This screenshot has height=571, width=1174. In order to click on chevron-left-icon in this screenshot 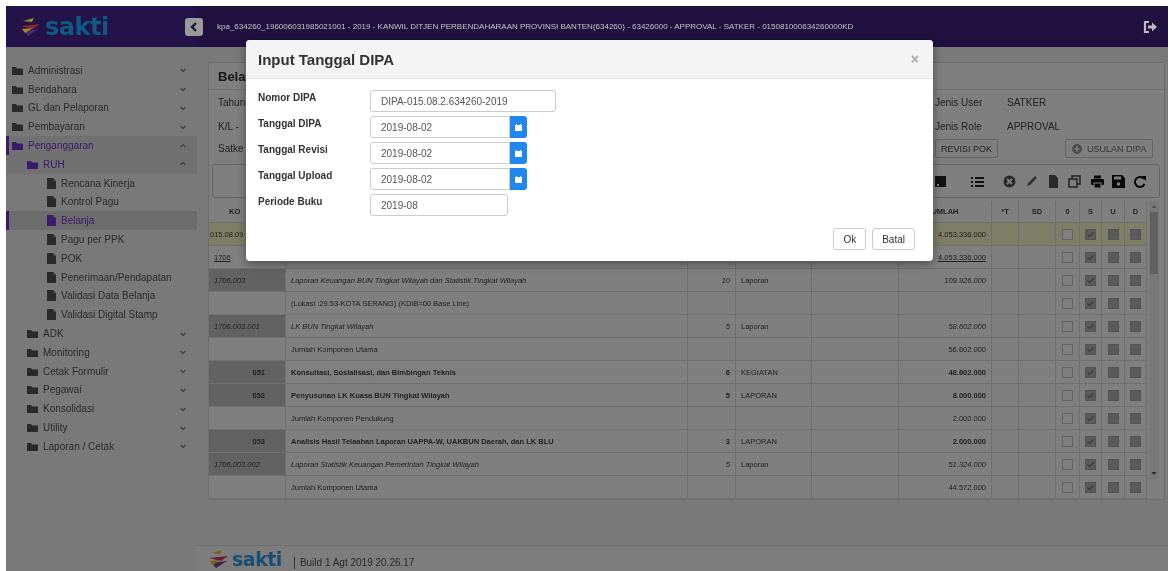, I will do `click(194, 26)`.